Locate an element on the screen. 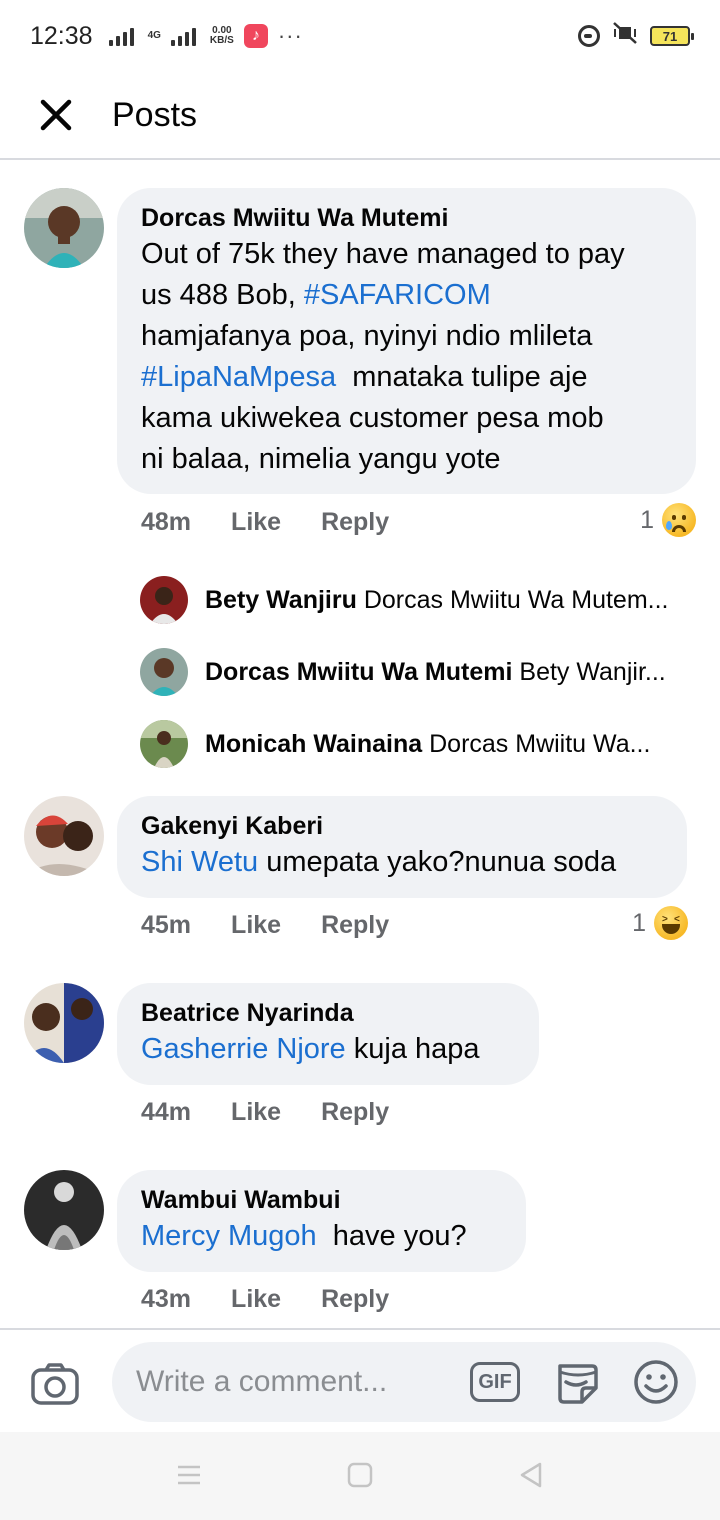 The height and width of the screenshot is (1520, 720). reply-author: Monicah Wainaina is located at coordinates (313, 744).